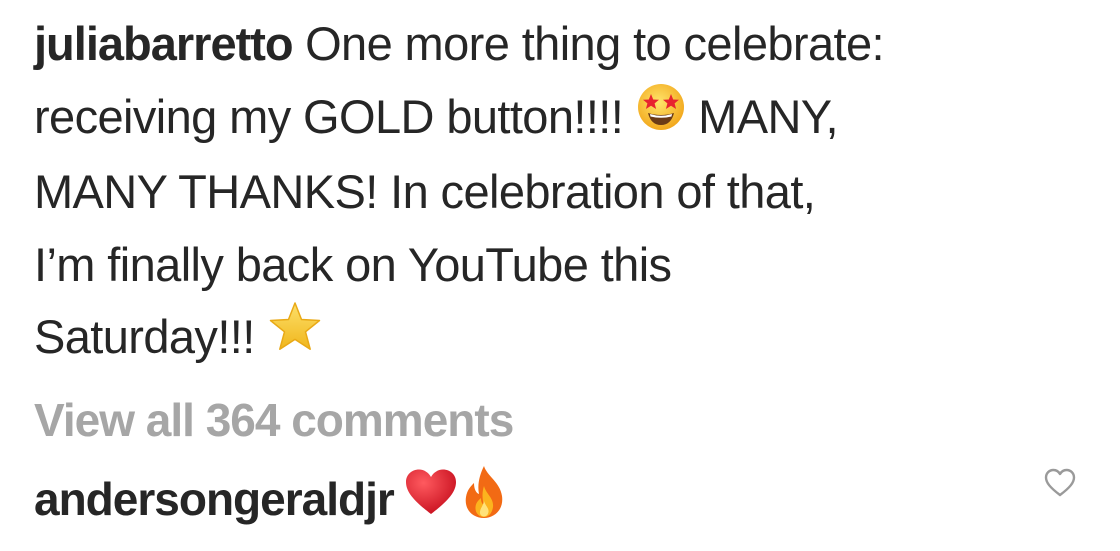 The image size is (1120, 551). I want to click on caption-text-2b: MANY,, so click(761, 116).